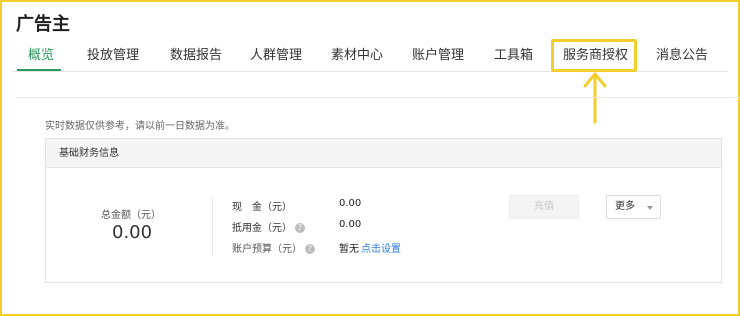 This screenshot has height=316, width=740. What do you see at coordinates (650, 208) in the screenshot?
I see `chevron-down-icon` at bounding box center [650, 208].